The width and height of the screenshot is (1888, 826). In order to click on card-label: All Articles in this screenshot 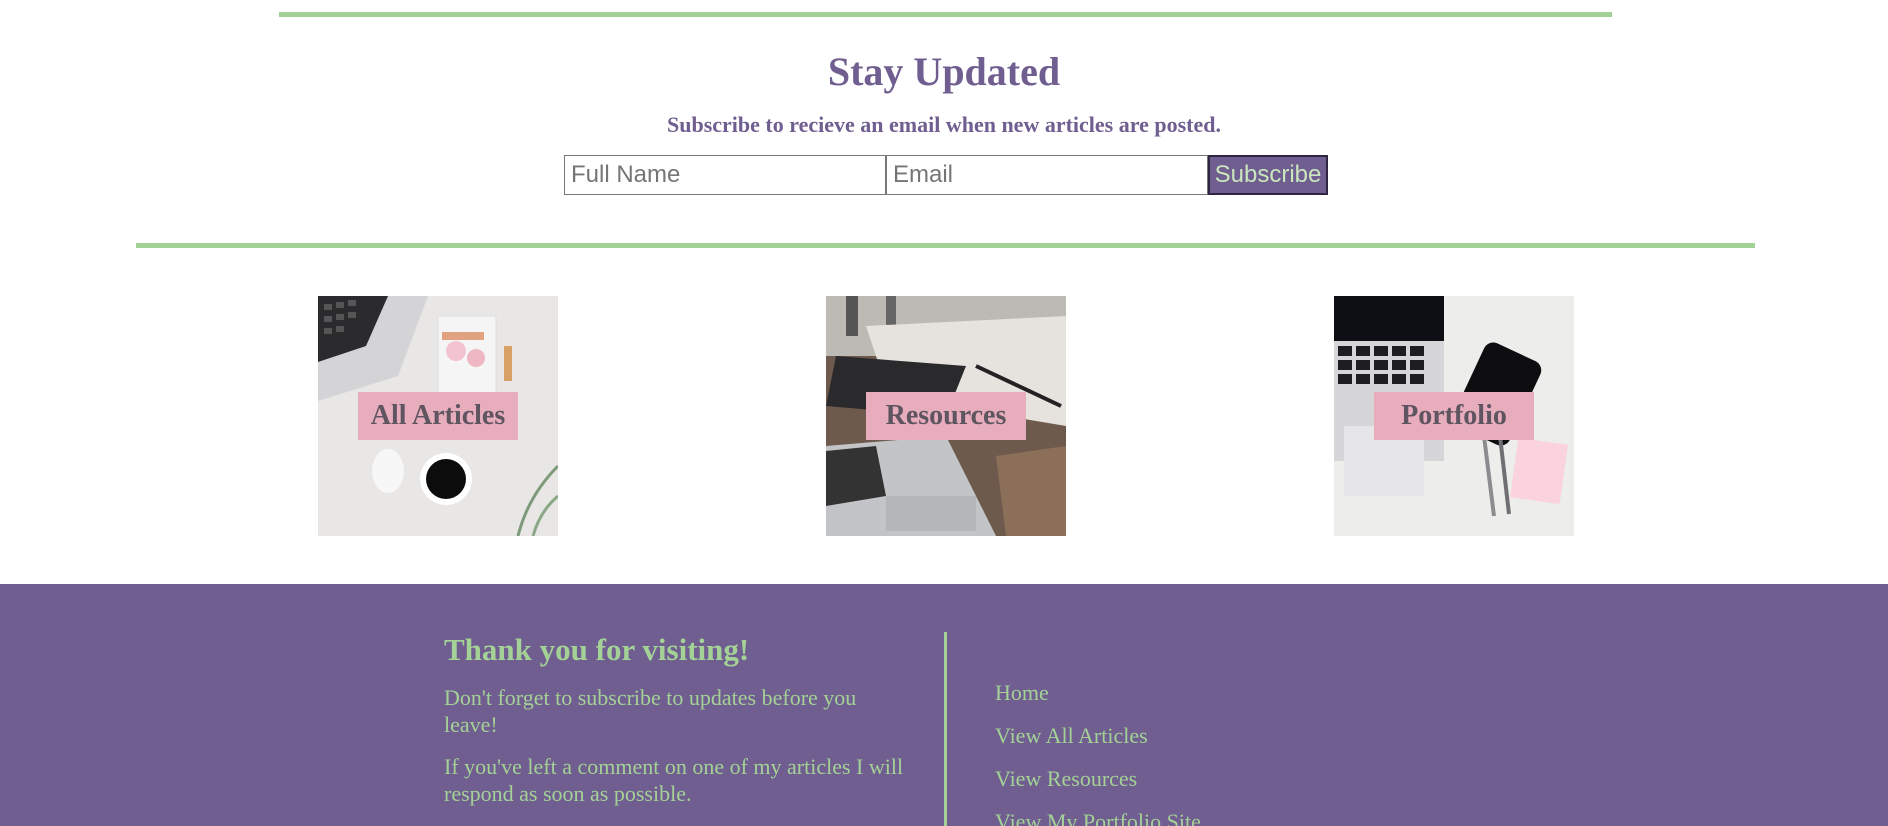, I will do `click(438, 416)`.